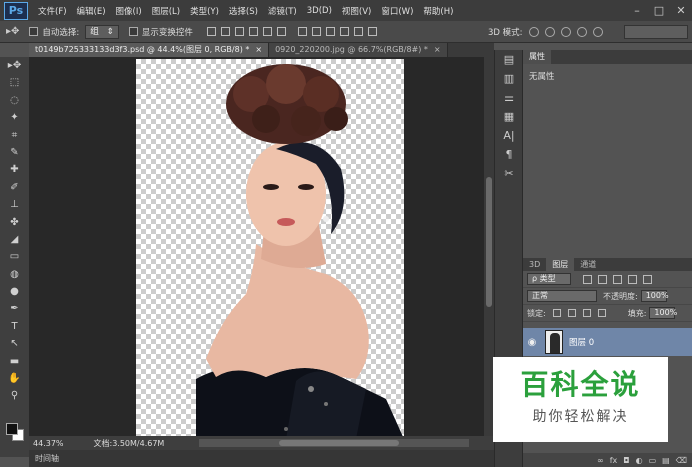  What do you see at coordinates (565, 32) in the screenshot?
I see `pan-3d-icon` at bounding box center [565, 32].